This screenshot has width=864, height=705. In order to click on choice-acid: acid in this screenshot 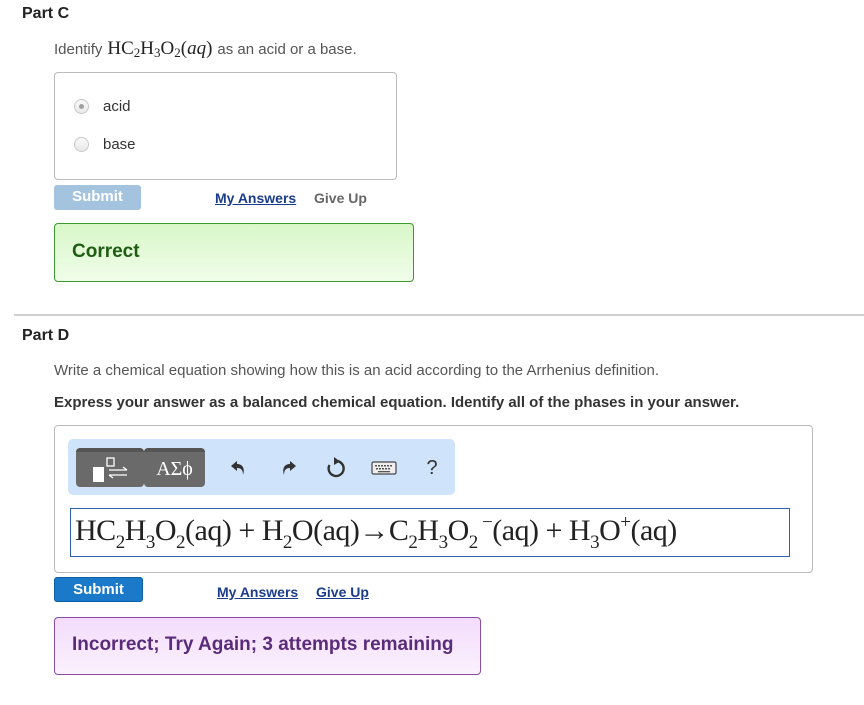, I will do `click(102, 106)`.